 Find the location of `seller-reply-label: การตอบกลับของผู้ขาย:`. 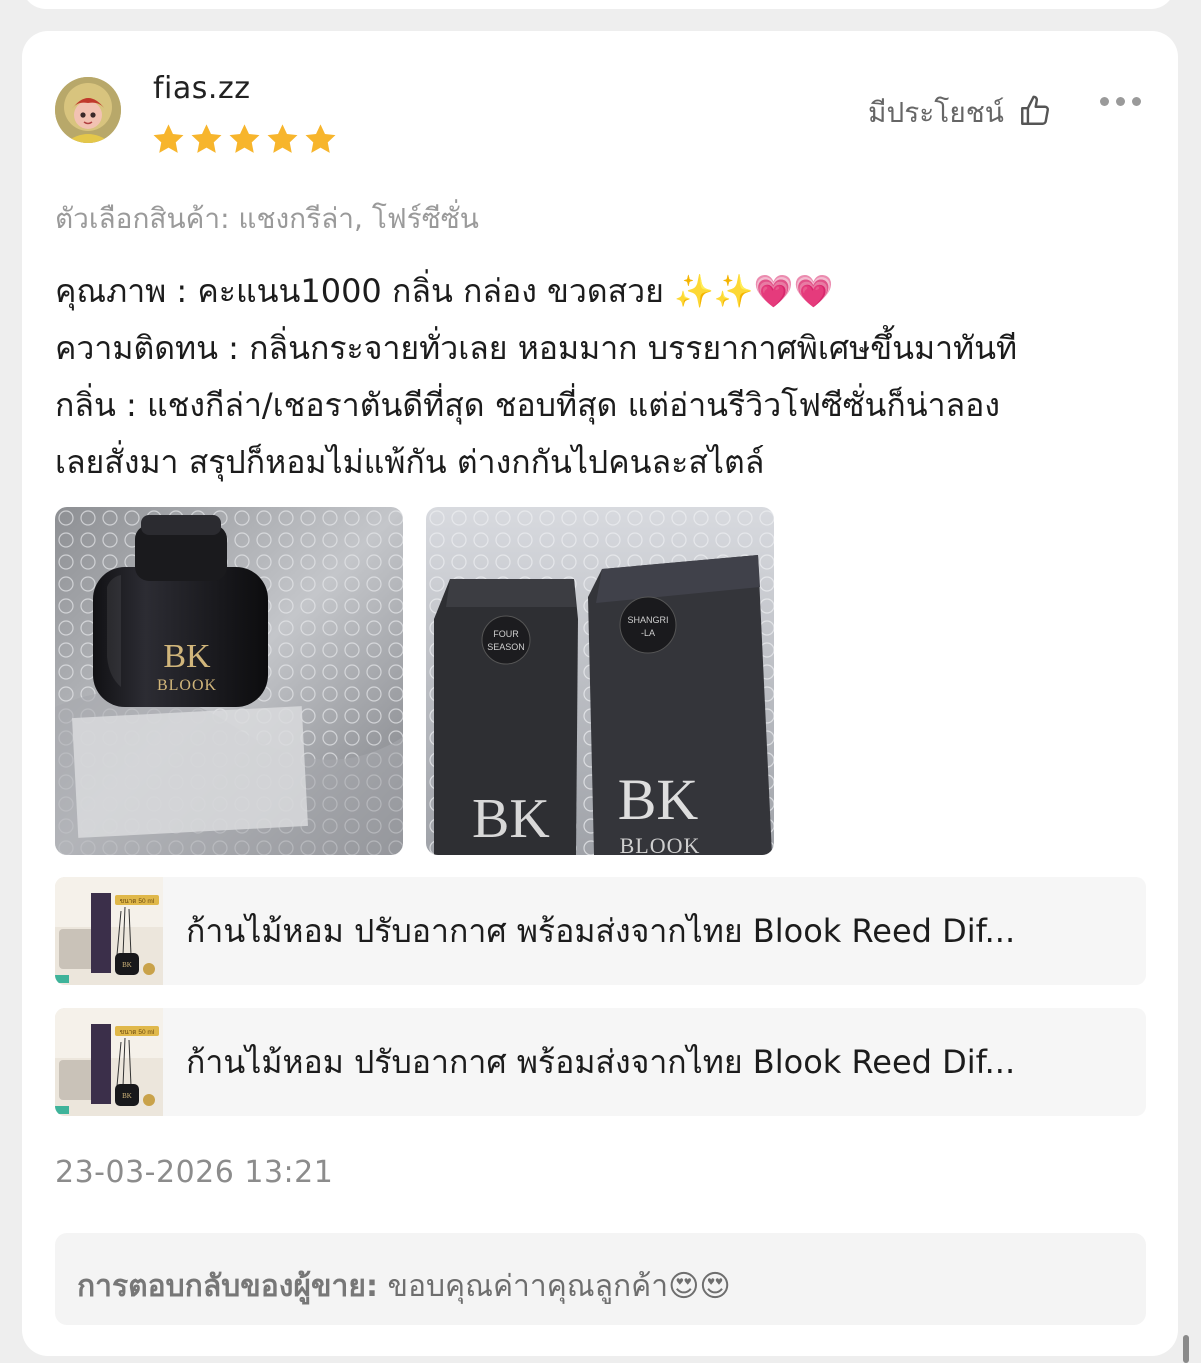

seller-reply-label: การตอบกลับของผู้ขาย: is located at coordinates (227, 1286).